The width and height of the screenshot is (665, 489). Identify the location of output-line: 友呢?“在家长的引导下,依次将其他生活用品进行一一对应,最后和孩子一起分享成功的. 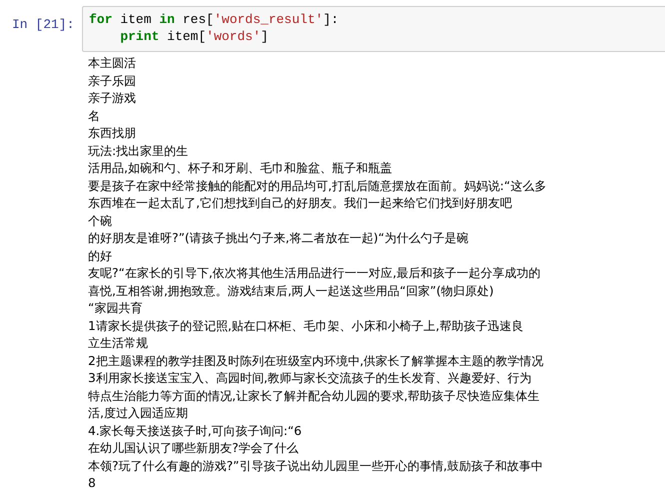
(315, 273).